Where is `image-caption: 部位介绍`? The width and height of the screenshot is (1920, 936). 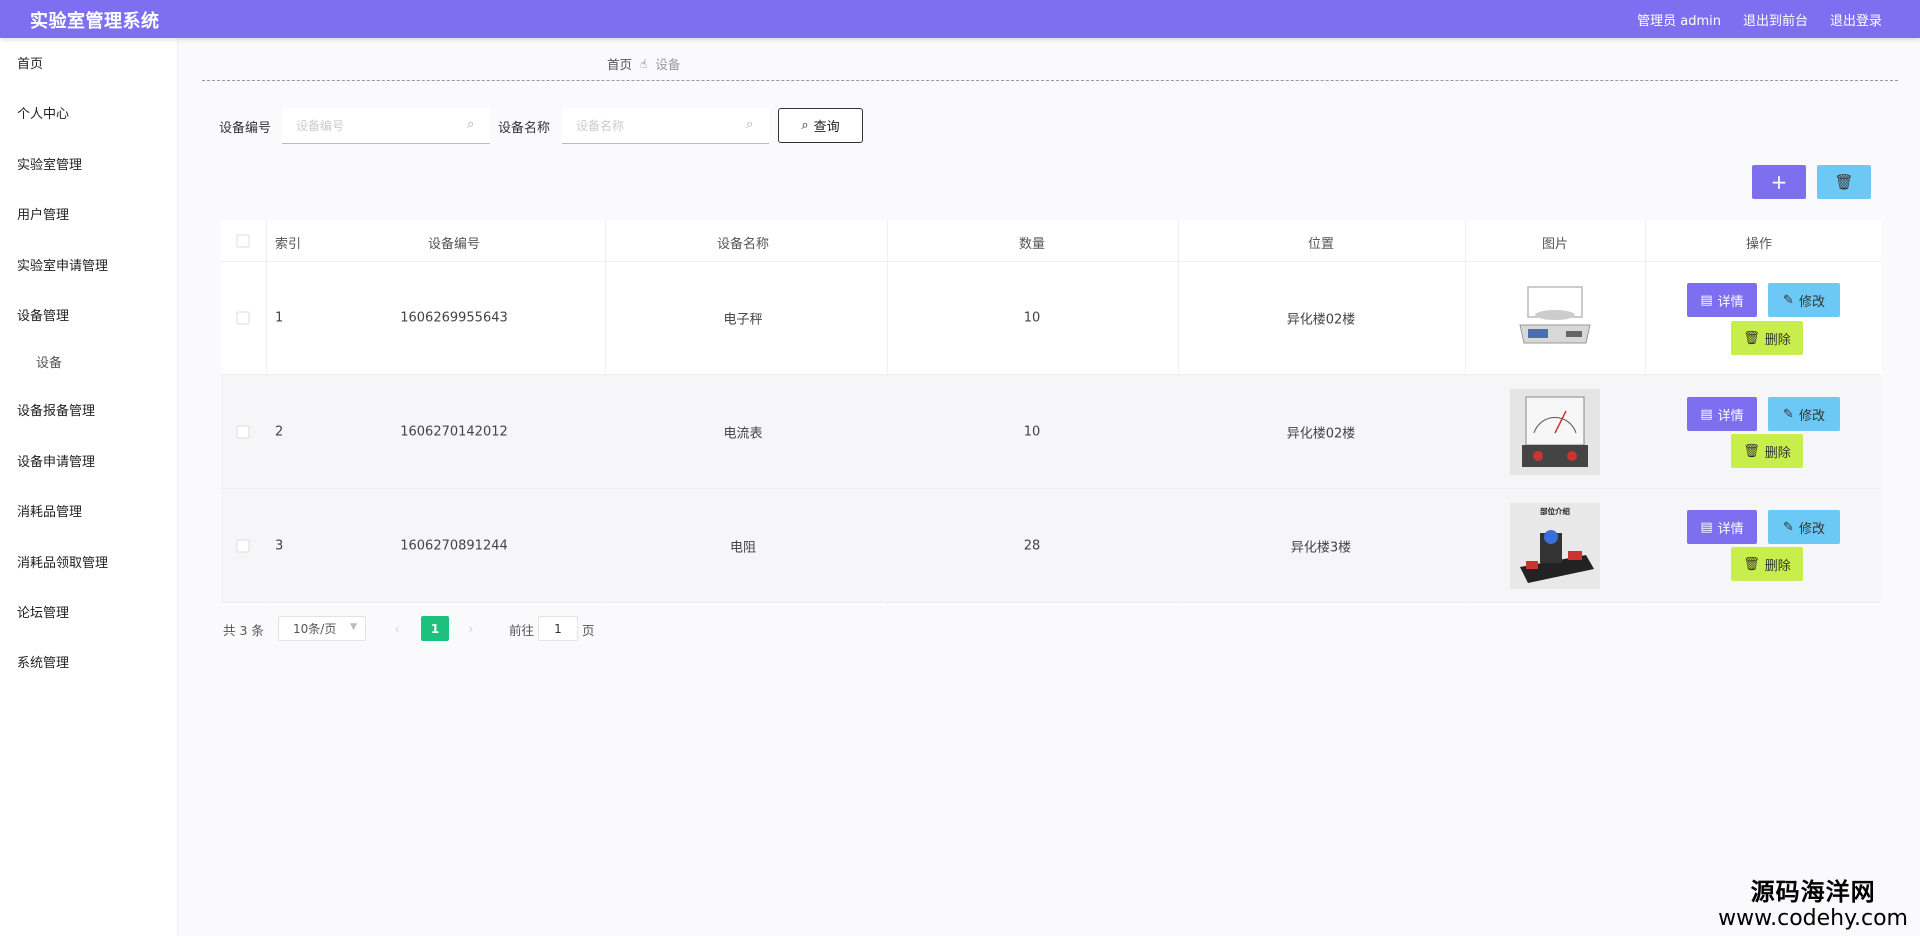
image-caption: 部位介绍 is located at coordinates (1555, 511).